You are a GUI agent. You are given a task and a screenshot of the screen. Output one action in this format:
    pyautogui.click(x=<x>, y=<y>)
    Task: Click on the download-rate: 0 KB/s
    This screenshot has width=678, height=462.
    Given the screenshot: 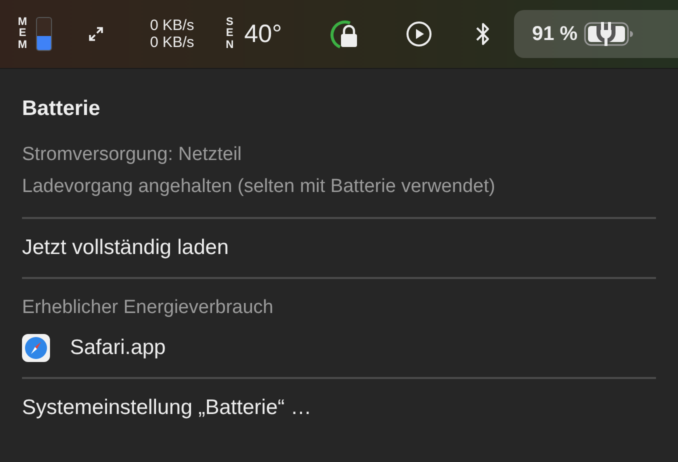 What is the action you would take?
    pyautogui.click(x=172, y=42)
    